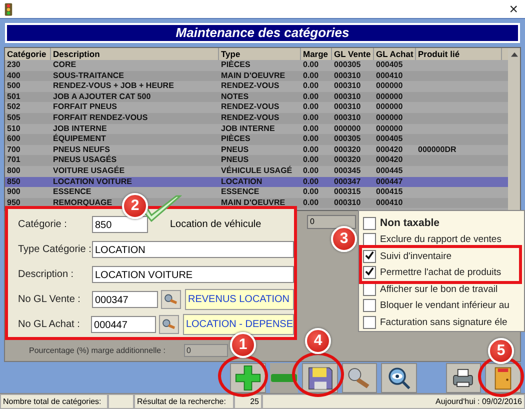 The height and width of the screenshot is (409, 525). I want to click on table-cell: REMORQUAGE, so click(82, 202).